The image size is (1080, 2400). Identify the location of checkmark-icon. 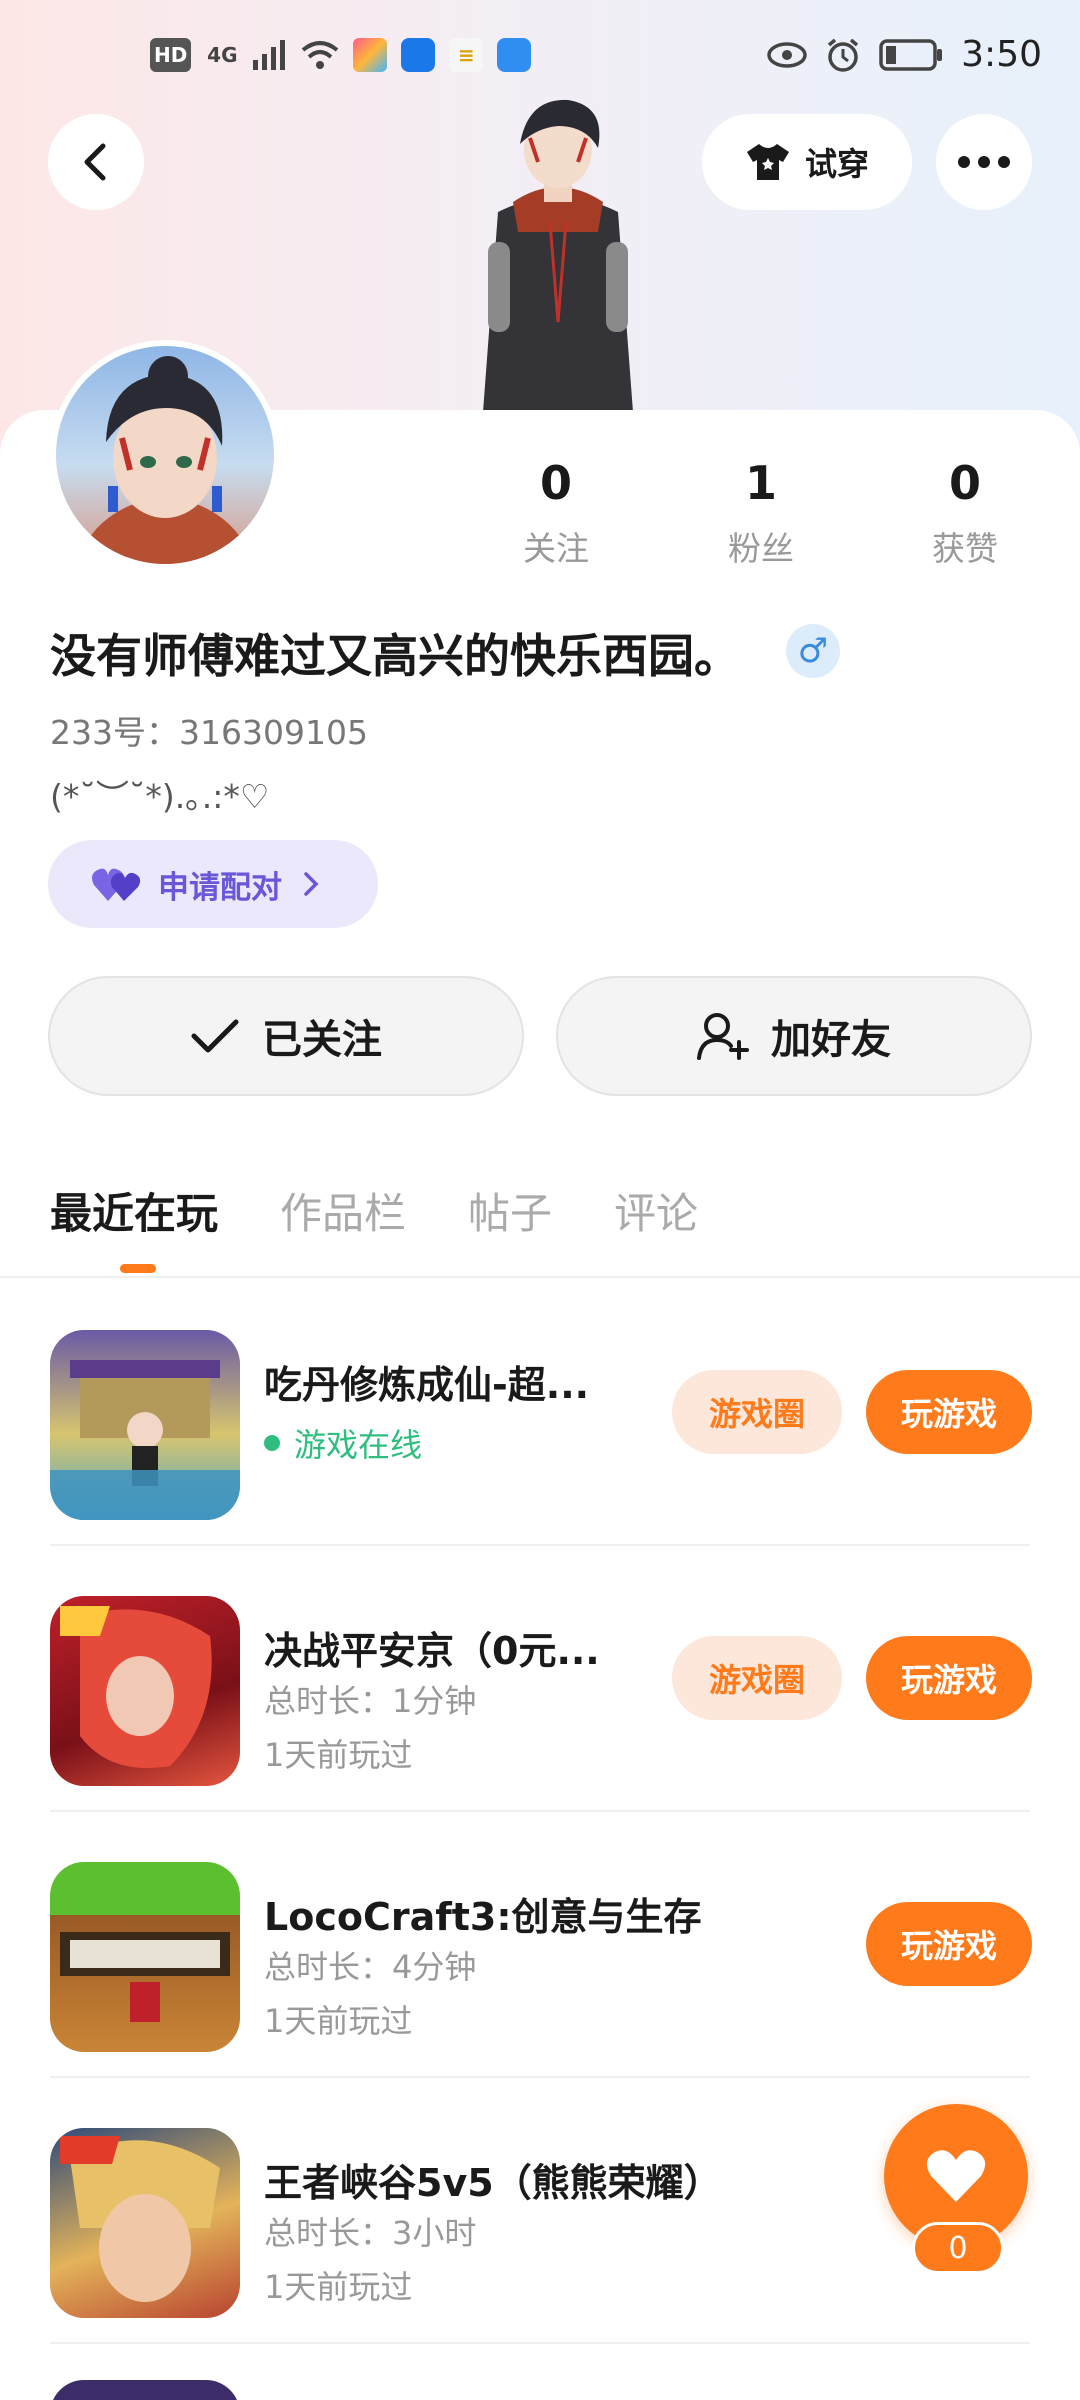
(215, 1036).